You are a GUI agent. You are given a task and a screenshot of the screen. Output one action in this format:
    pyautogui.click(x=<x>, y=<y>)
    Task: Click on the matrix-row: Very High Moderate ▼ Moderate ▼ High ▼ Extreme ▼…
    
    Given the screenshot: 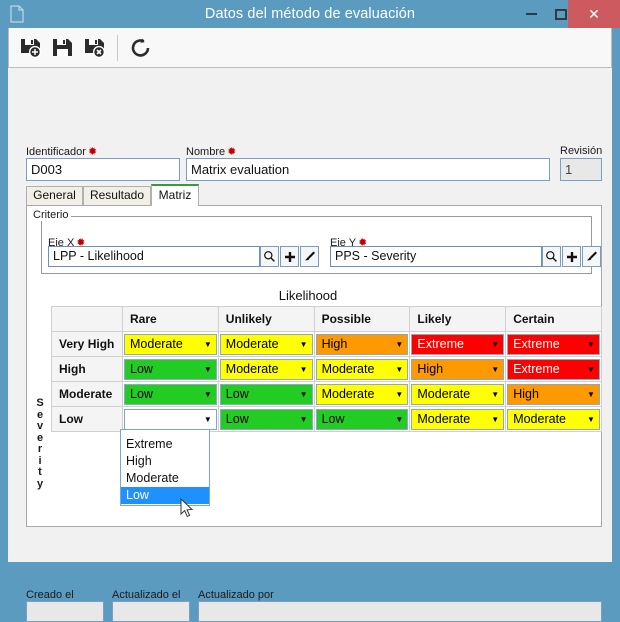 What is the action you would take?
    pyautogui.click(x=326, y=344)
    